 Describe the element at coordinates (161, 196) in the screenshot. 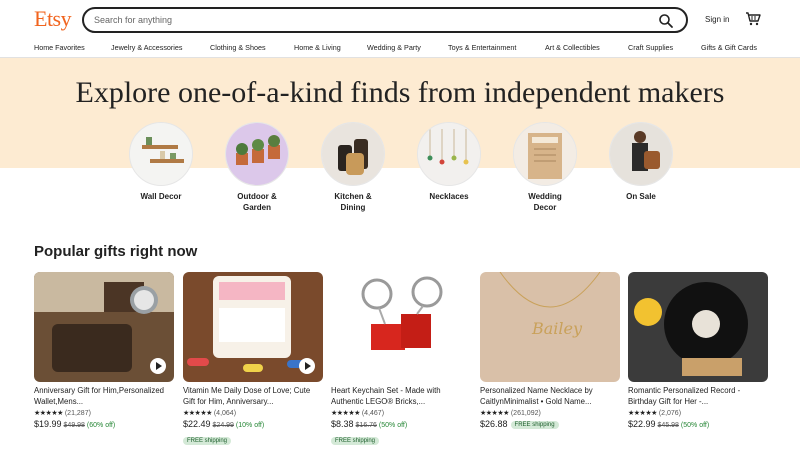

I see `category-label: Wall Decor` at that location.